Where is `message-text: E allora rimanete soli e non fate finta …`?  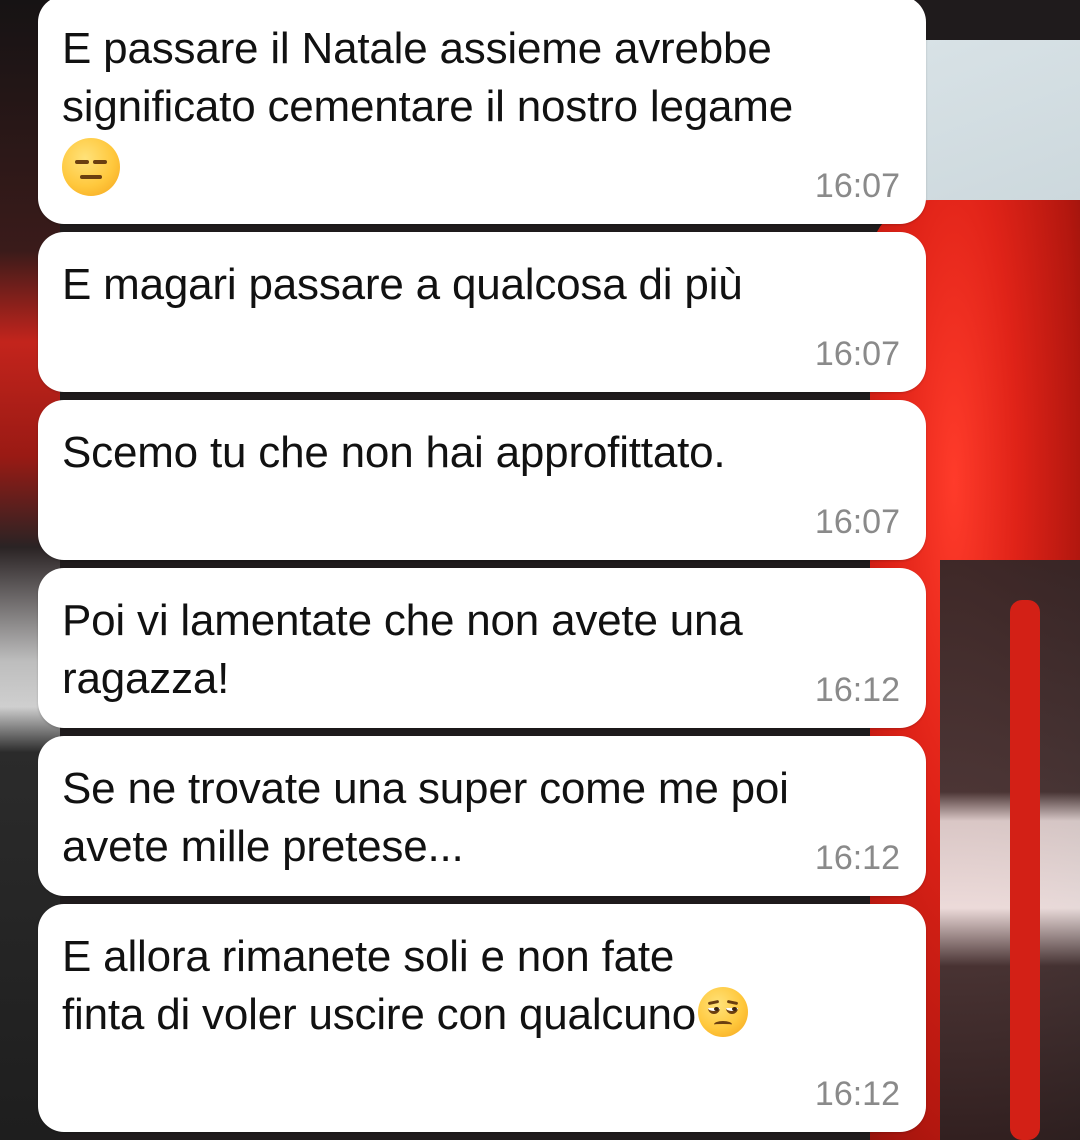
message-text: E allora rimanete soli e non fate finta … is located at coordinates (480, 986).